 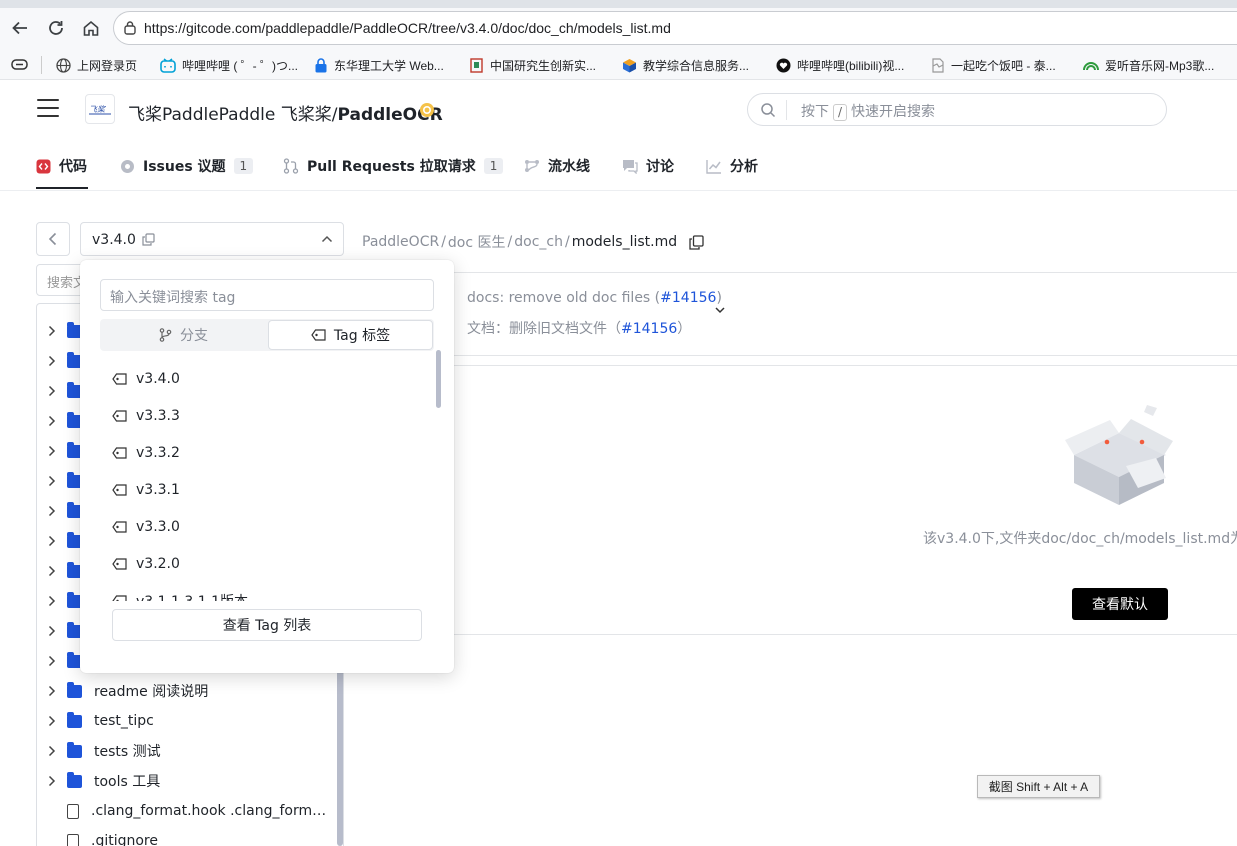 What do you see at coordinates (321, 65) in the screenshot?
I see `lock-icon` at bounding box center [321, 65].